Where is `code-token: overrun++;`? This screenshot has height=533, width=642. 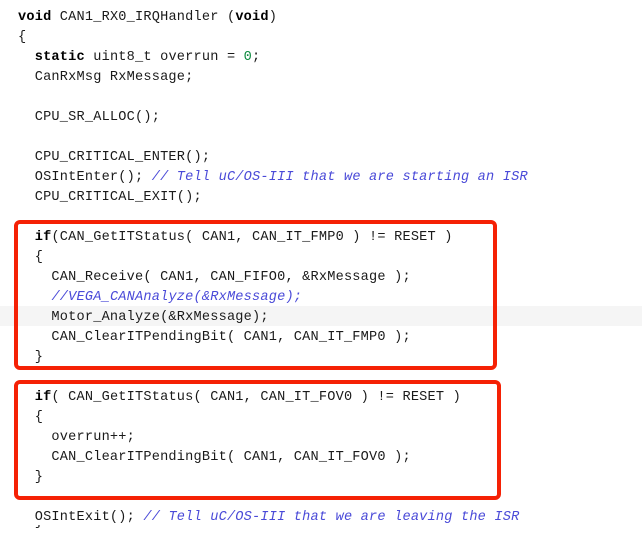
code-token: overrun++; is located at coordinates (77, 437).